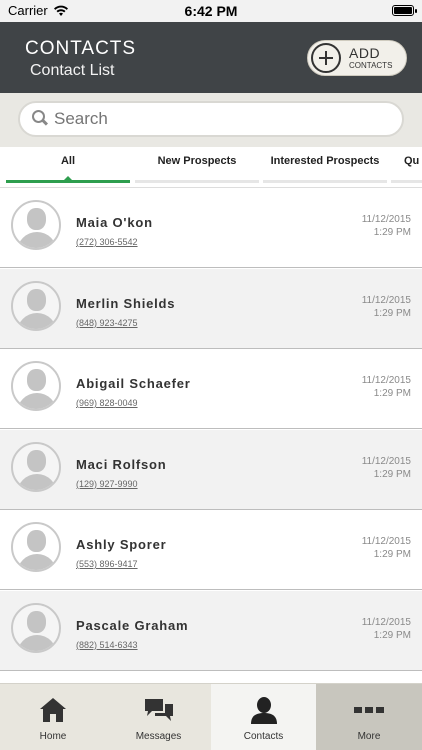 The width and height of the screenshot is (422, 750). I want to click on contact-phone-link: (272) 306-5542, so click(107, 242).